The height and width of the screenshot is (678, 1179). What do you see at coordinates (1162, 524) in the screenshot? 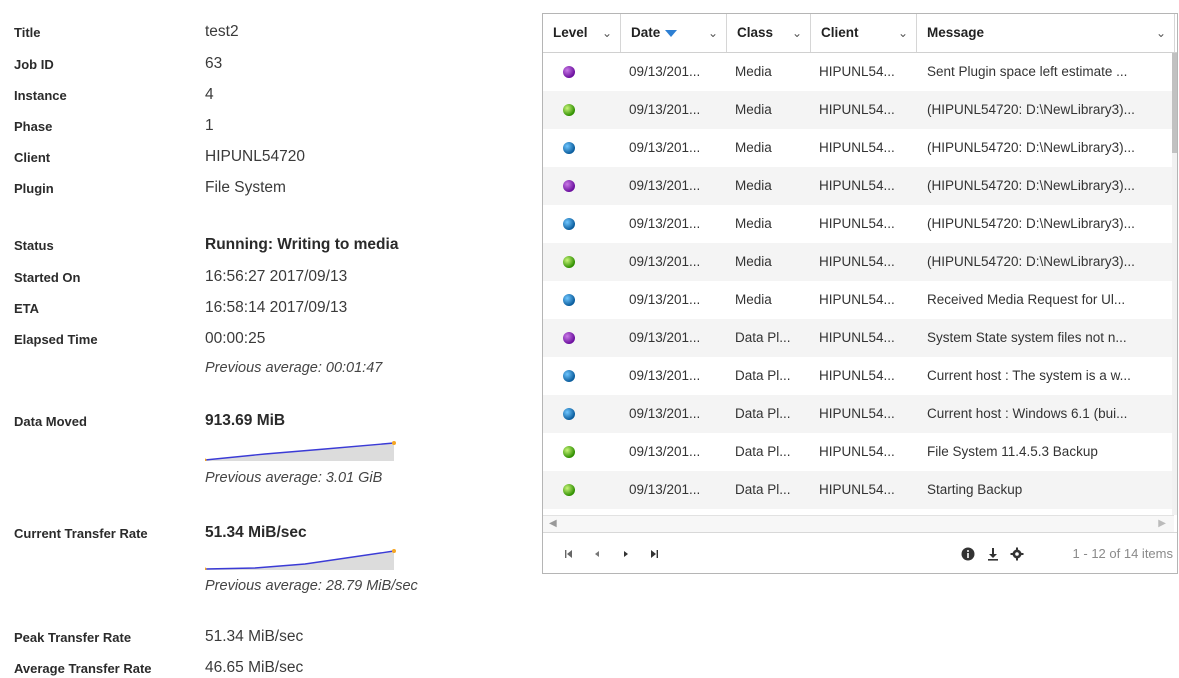
I see `scroll-right-icon: ▶` at bounding box center [1162, 524].